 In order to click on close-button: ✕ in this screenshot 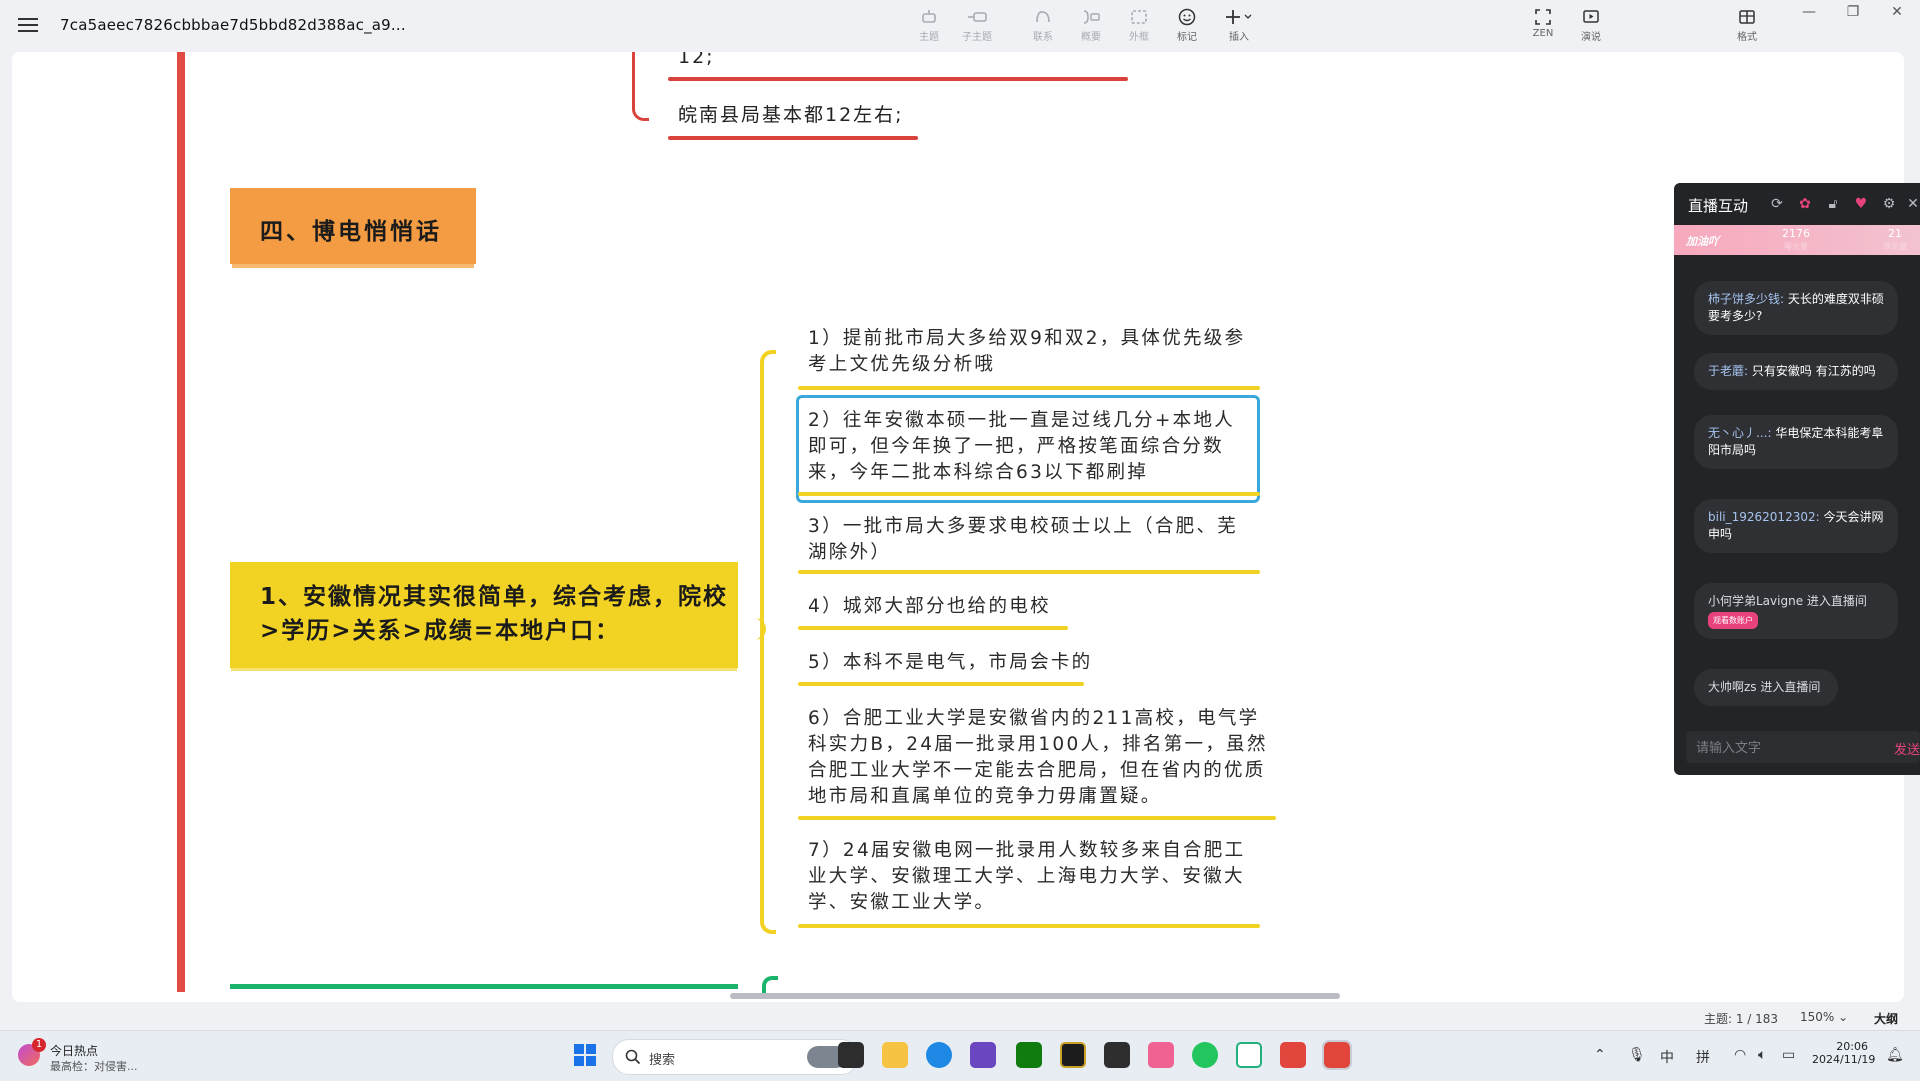, I will do `click(1897, 14)`.